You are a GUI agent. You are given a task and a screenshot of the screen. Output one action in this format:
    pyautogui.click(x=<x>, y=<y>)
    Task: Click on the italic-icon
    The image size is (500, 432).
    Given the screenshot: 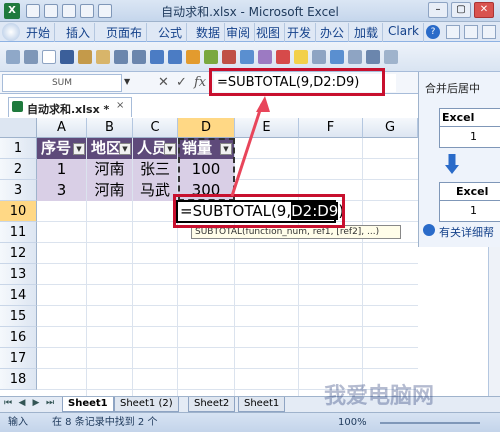 What is the action you would take?
    pyautogui.click(x=139, y=57)
    